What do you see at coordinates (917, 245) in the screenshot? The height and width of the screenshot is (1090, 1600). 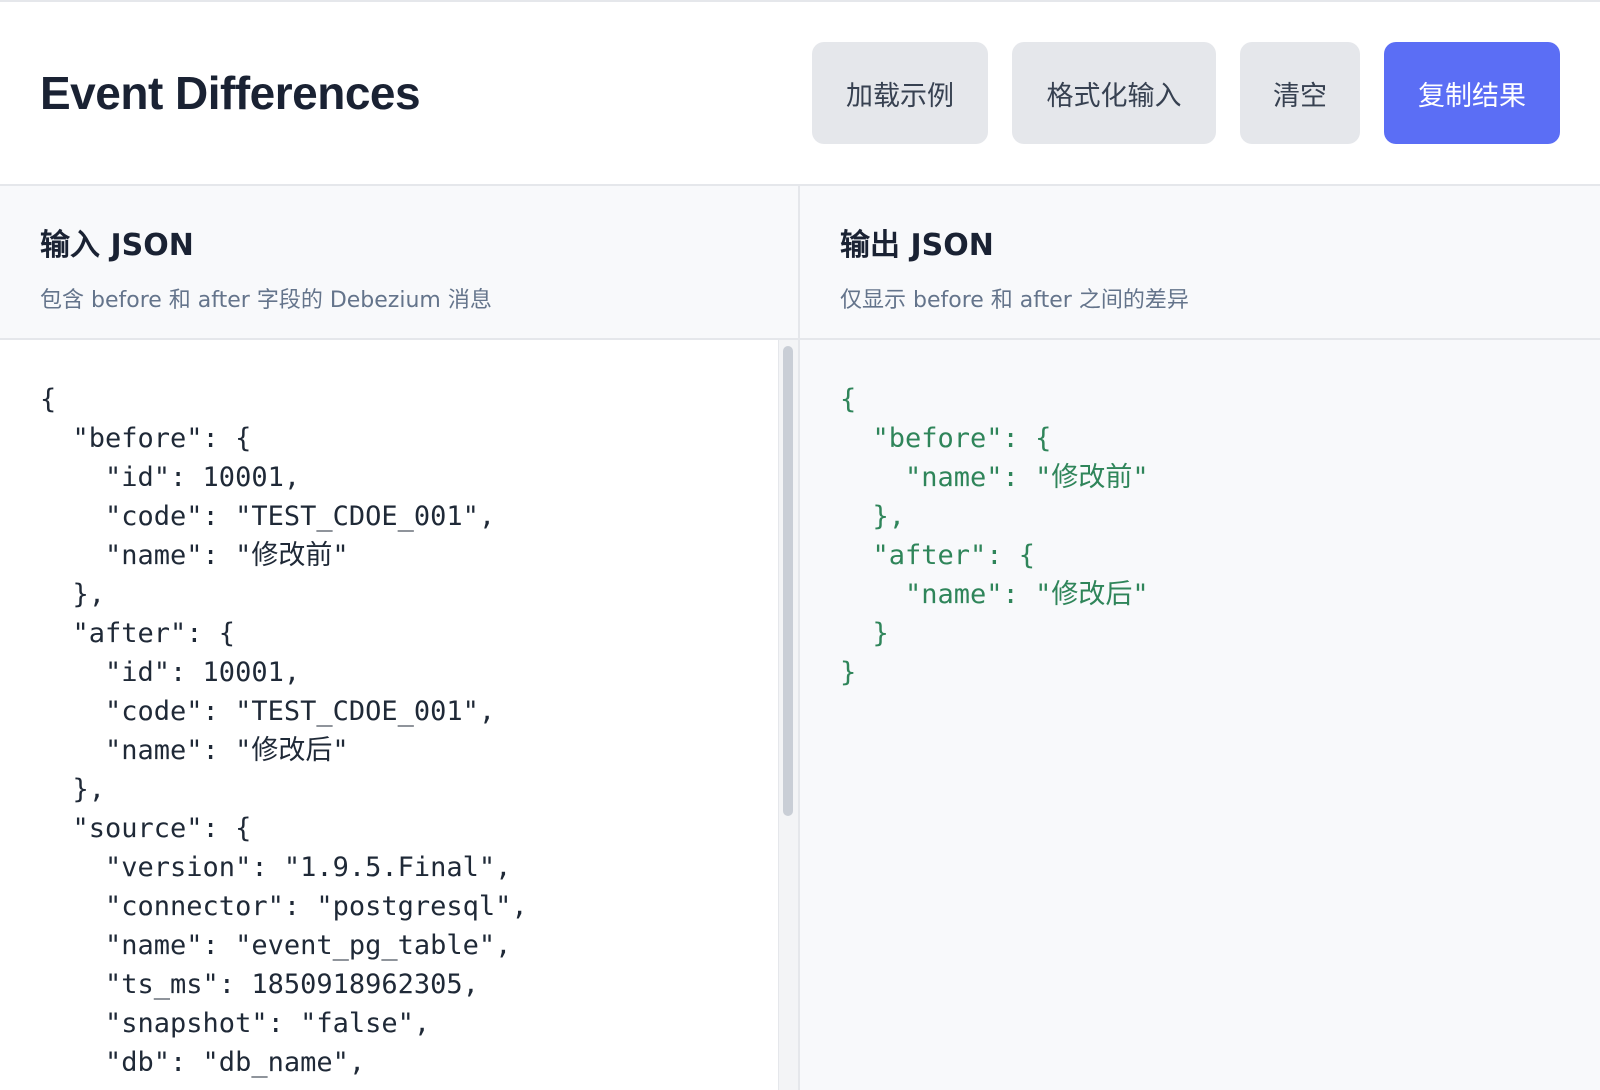 I see `output-pane-title: 输出 JSON` at bounding box center [917, 245].